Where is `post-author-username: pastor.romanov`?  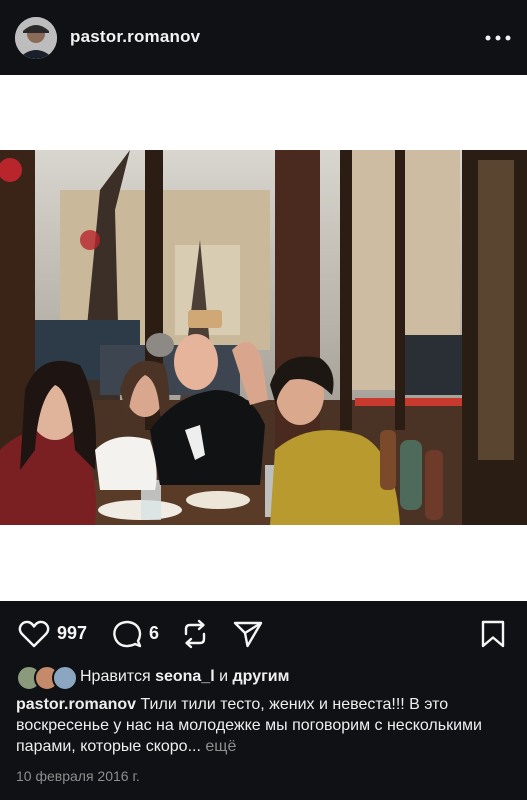 post-author-username: pastor.romanov is located at coordinates (135, 37).